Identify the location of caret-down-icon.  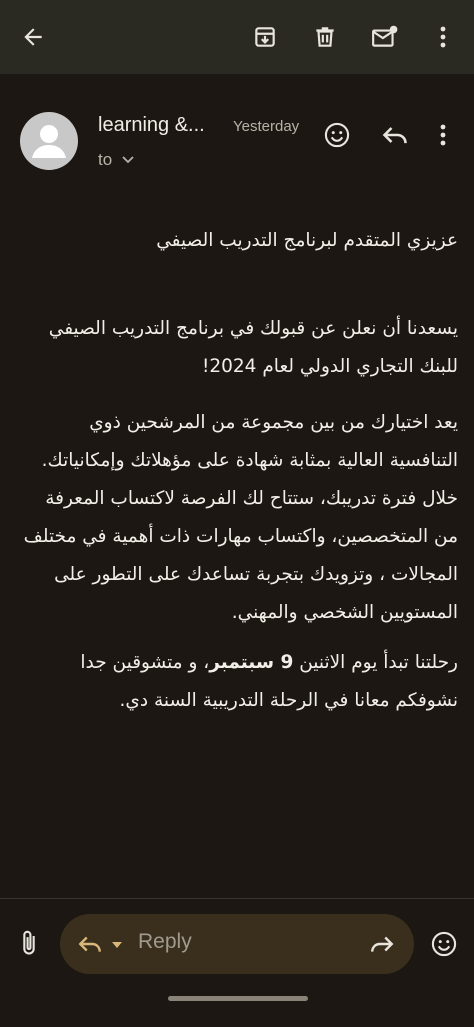
(117, 945).